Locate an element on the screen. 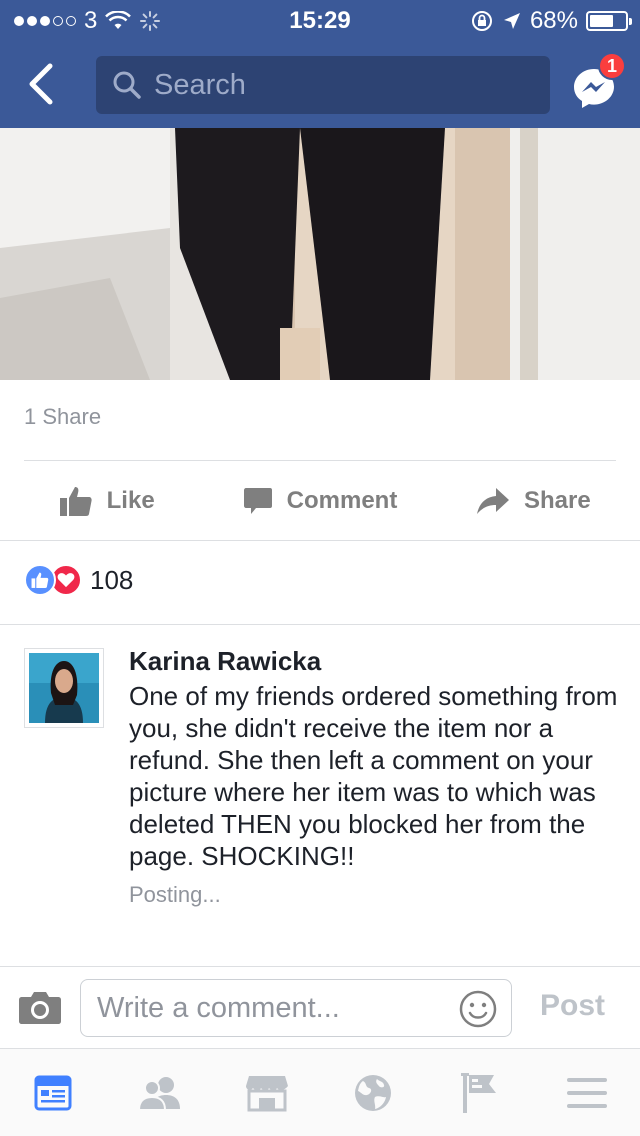 The height and width of the screenshot is (1136, 640). comment-composer: Post is located at coordinates (320, 1007).